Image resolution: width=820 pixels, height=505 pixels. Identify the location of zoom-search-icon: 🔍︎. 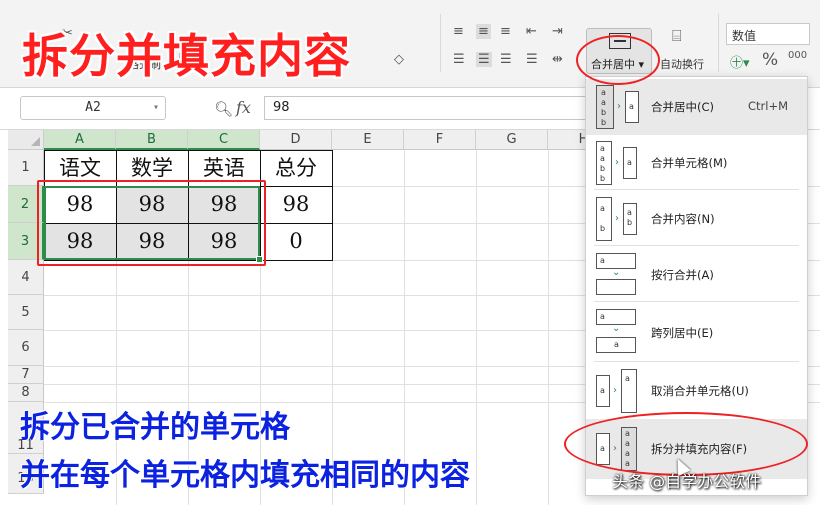
(223, 109).